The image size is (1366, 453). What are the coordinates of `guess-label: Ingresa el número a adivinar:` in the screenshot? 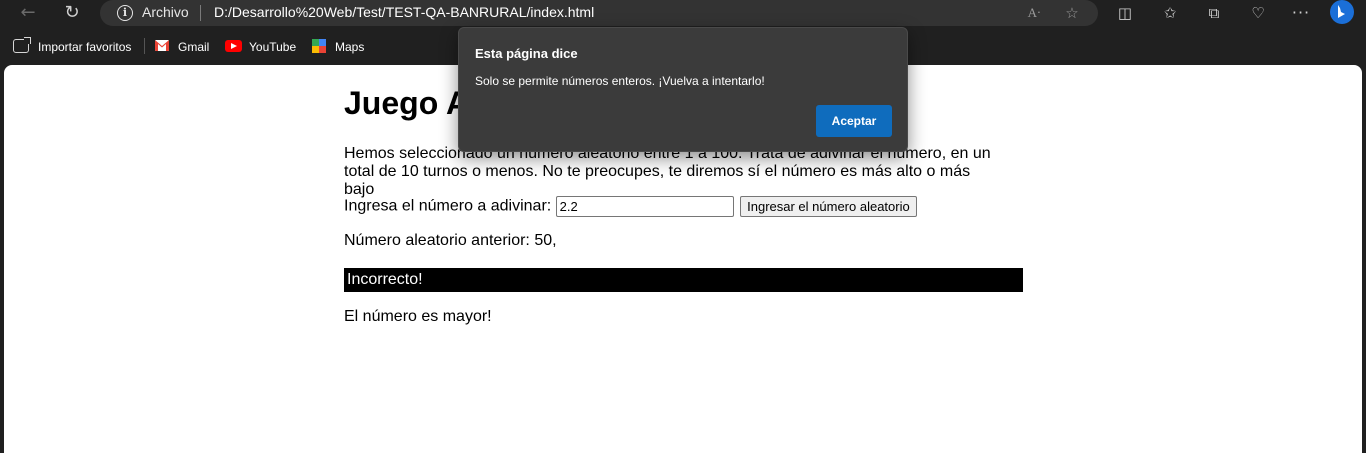 It's located at (450, 206).